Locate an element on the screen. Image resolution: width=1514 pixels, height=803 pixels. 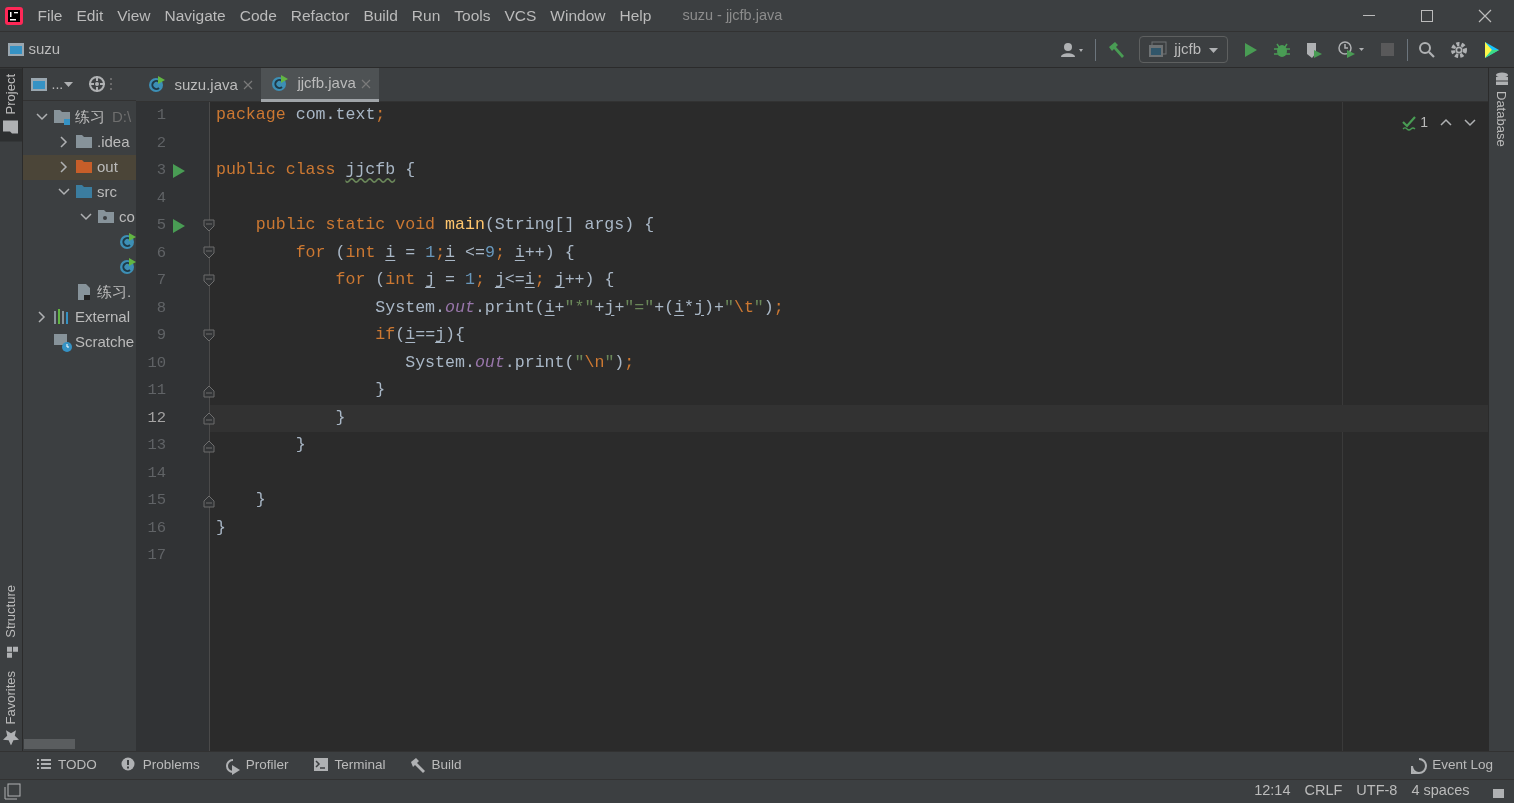
code-line: System.out.print("\n"); is located at coordinates (519, 362).